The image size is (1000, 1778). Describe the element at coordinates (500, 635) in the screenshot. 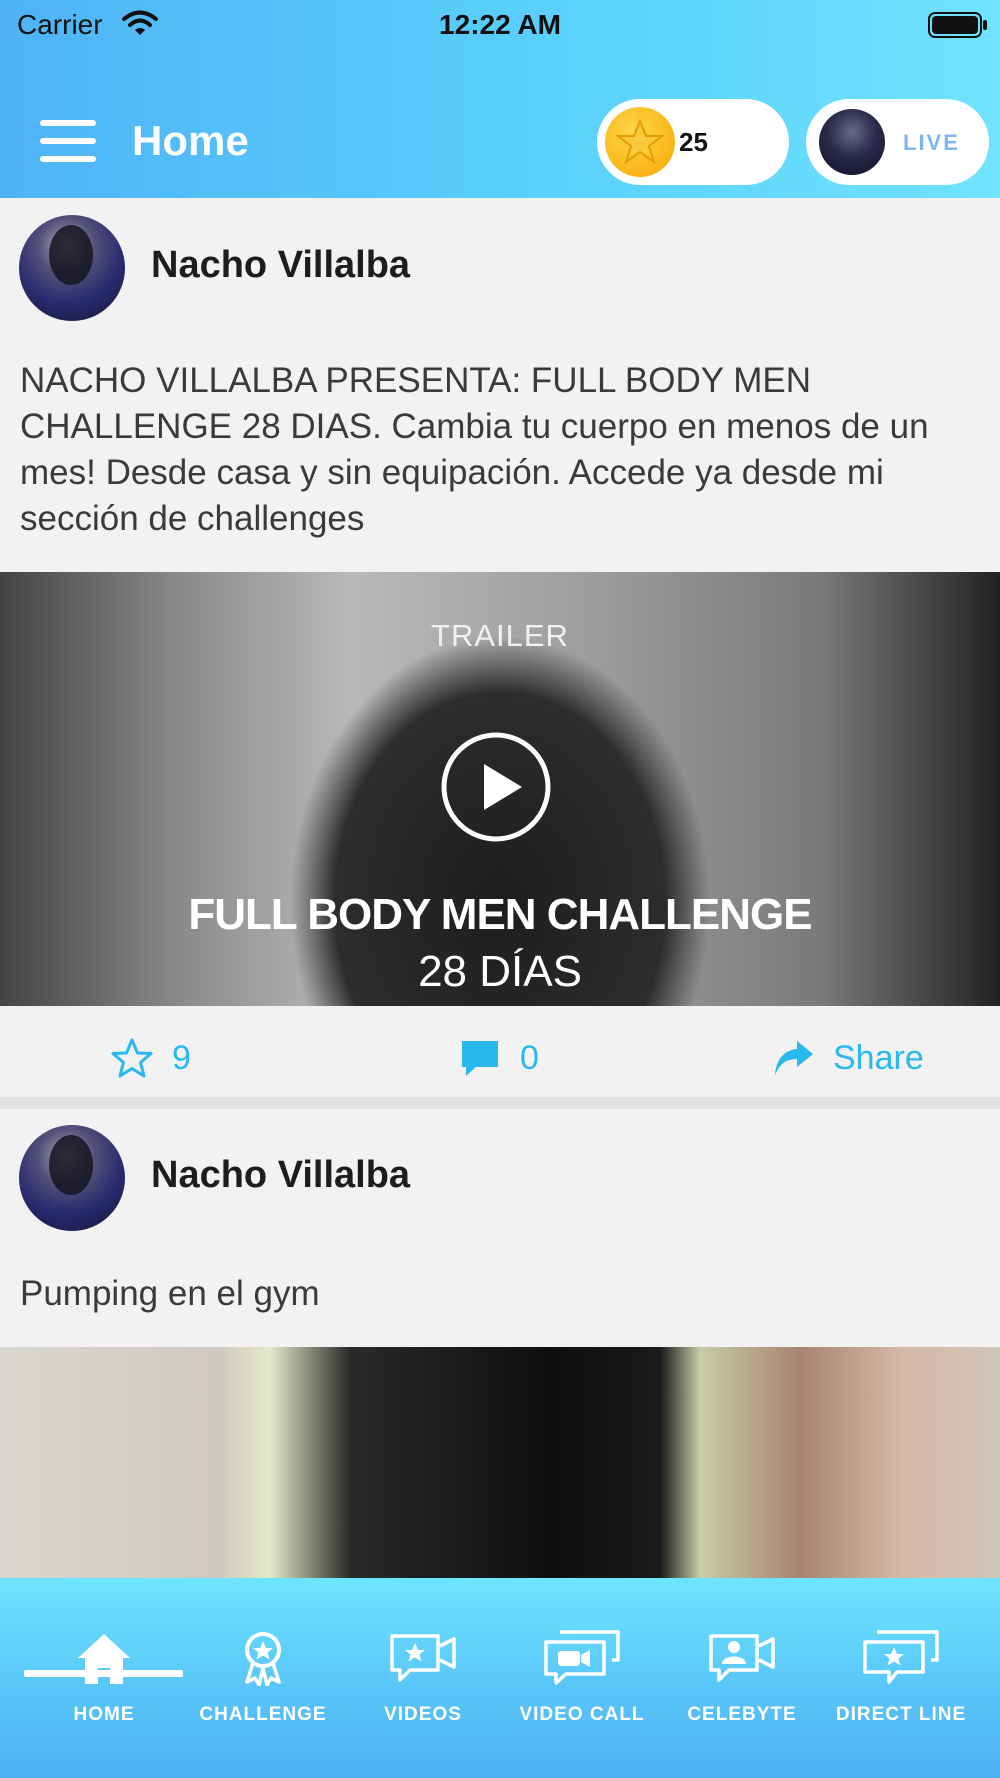

I see `video-overline: TRAILER` at that location.